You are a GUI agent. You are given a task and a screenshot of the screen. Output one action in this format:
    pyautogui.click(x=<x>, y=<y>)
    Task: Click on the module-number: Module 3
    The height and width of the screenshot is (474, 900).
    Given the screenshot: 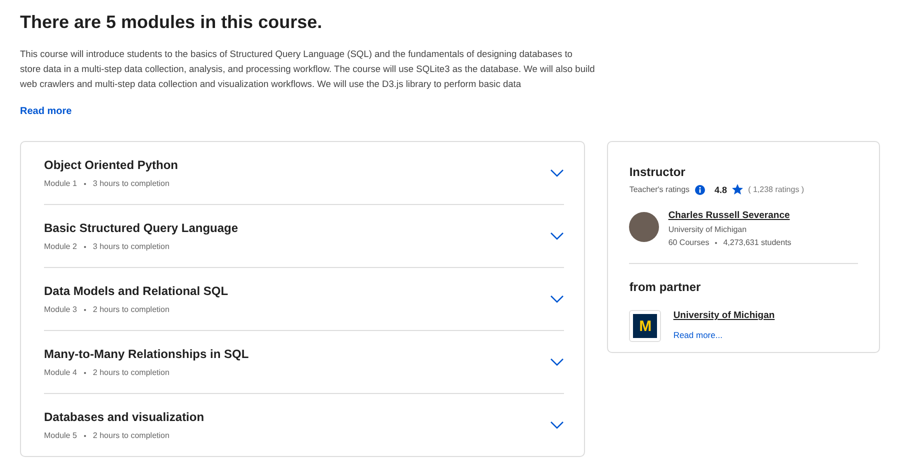 What is the action you would take?
    pyautogui.click(x=60, y=309)
    